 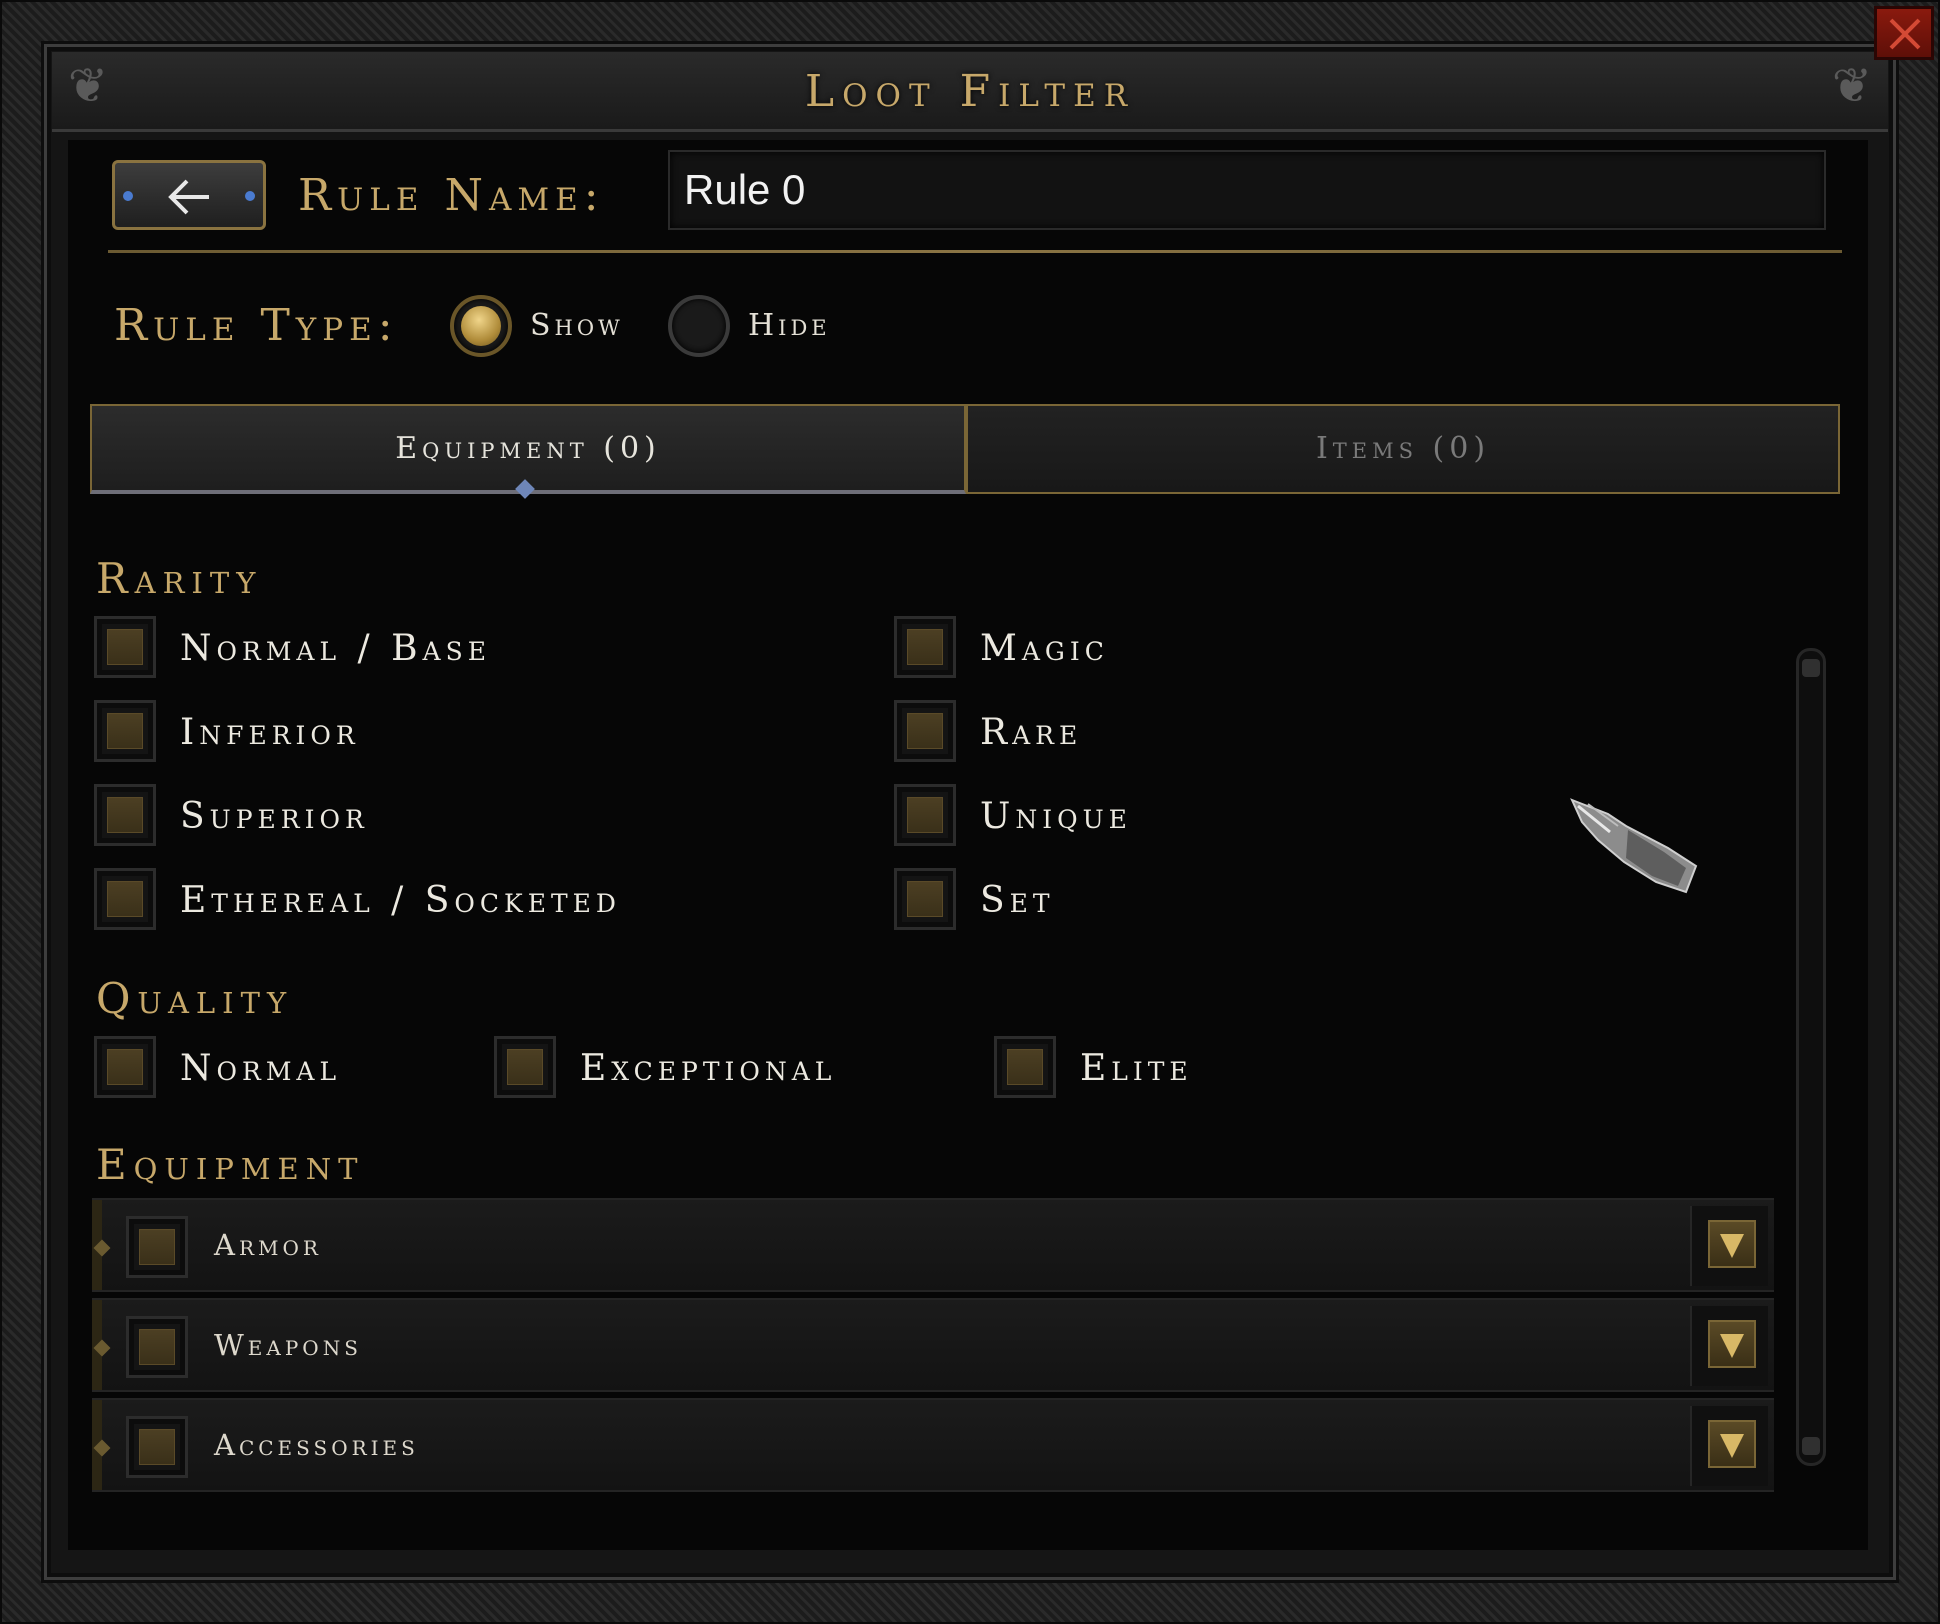 I want to click on radio-selected-indicator, so click(x=481, y=326).